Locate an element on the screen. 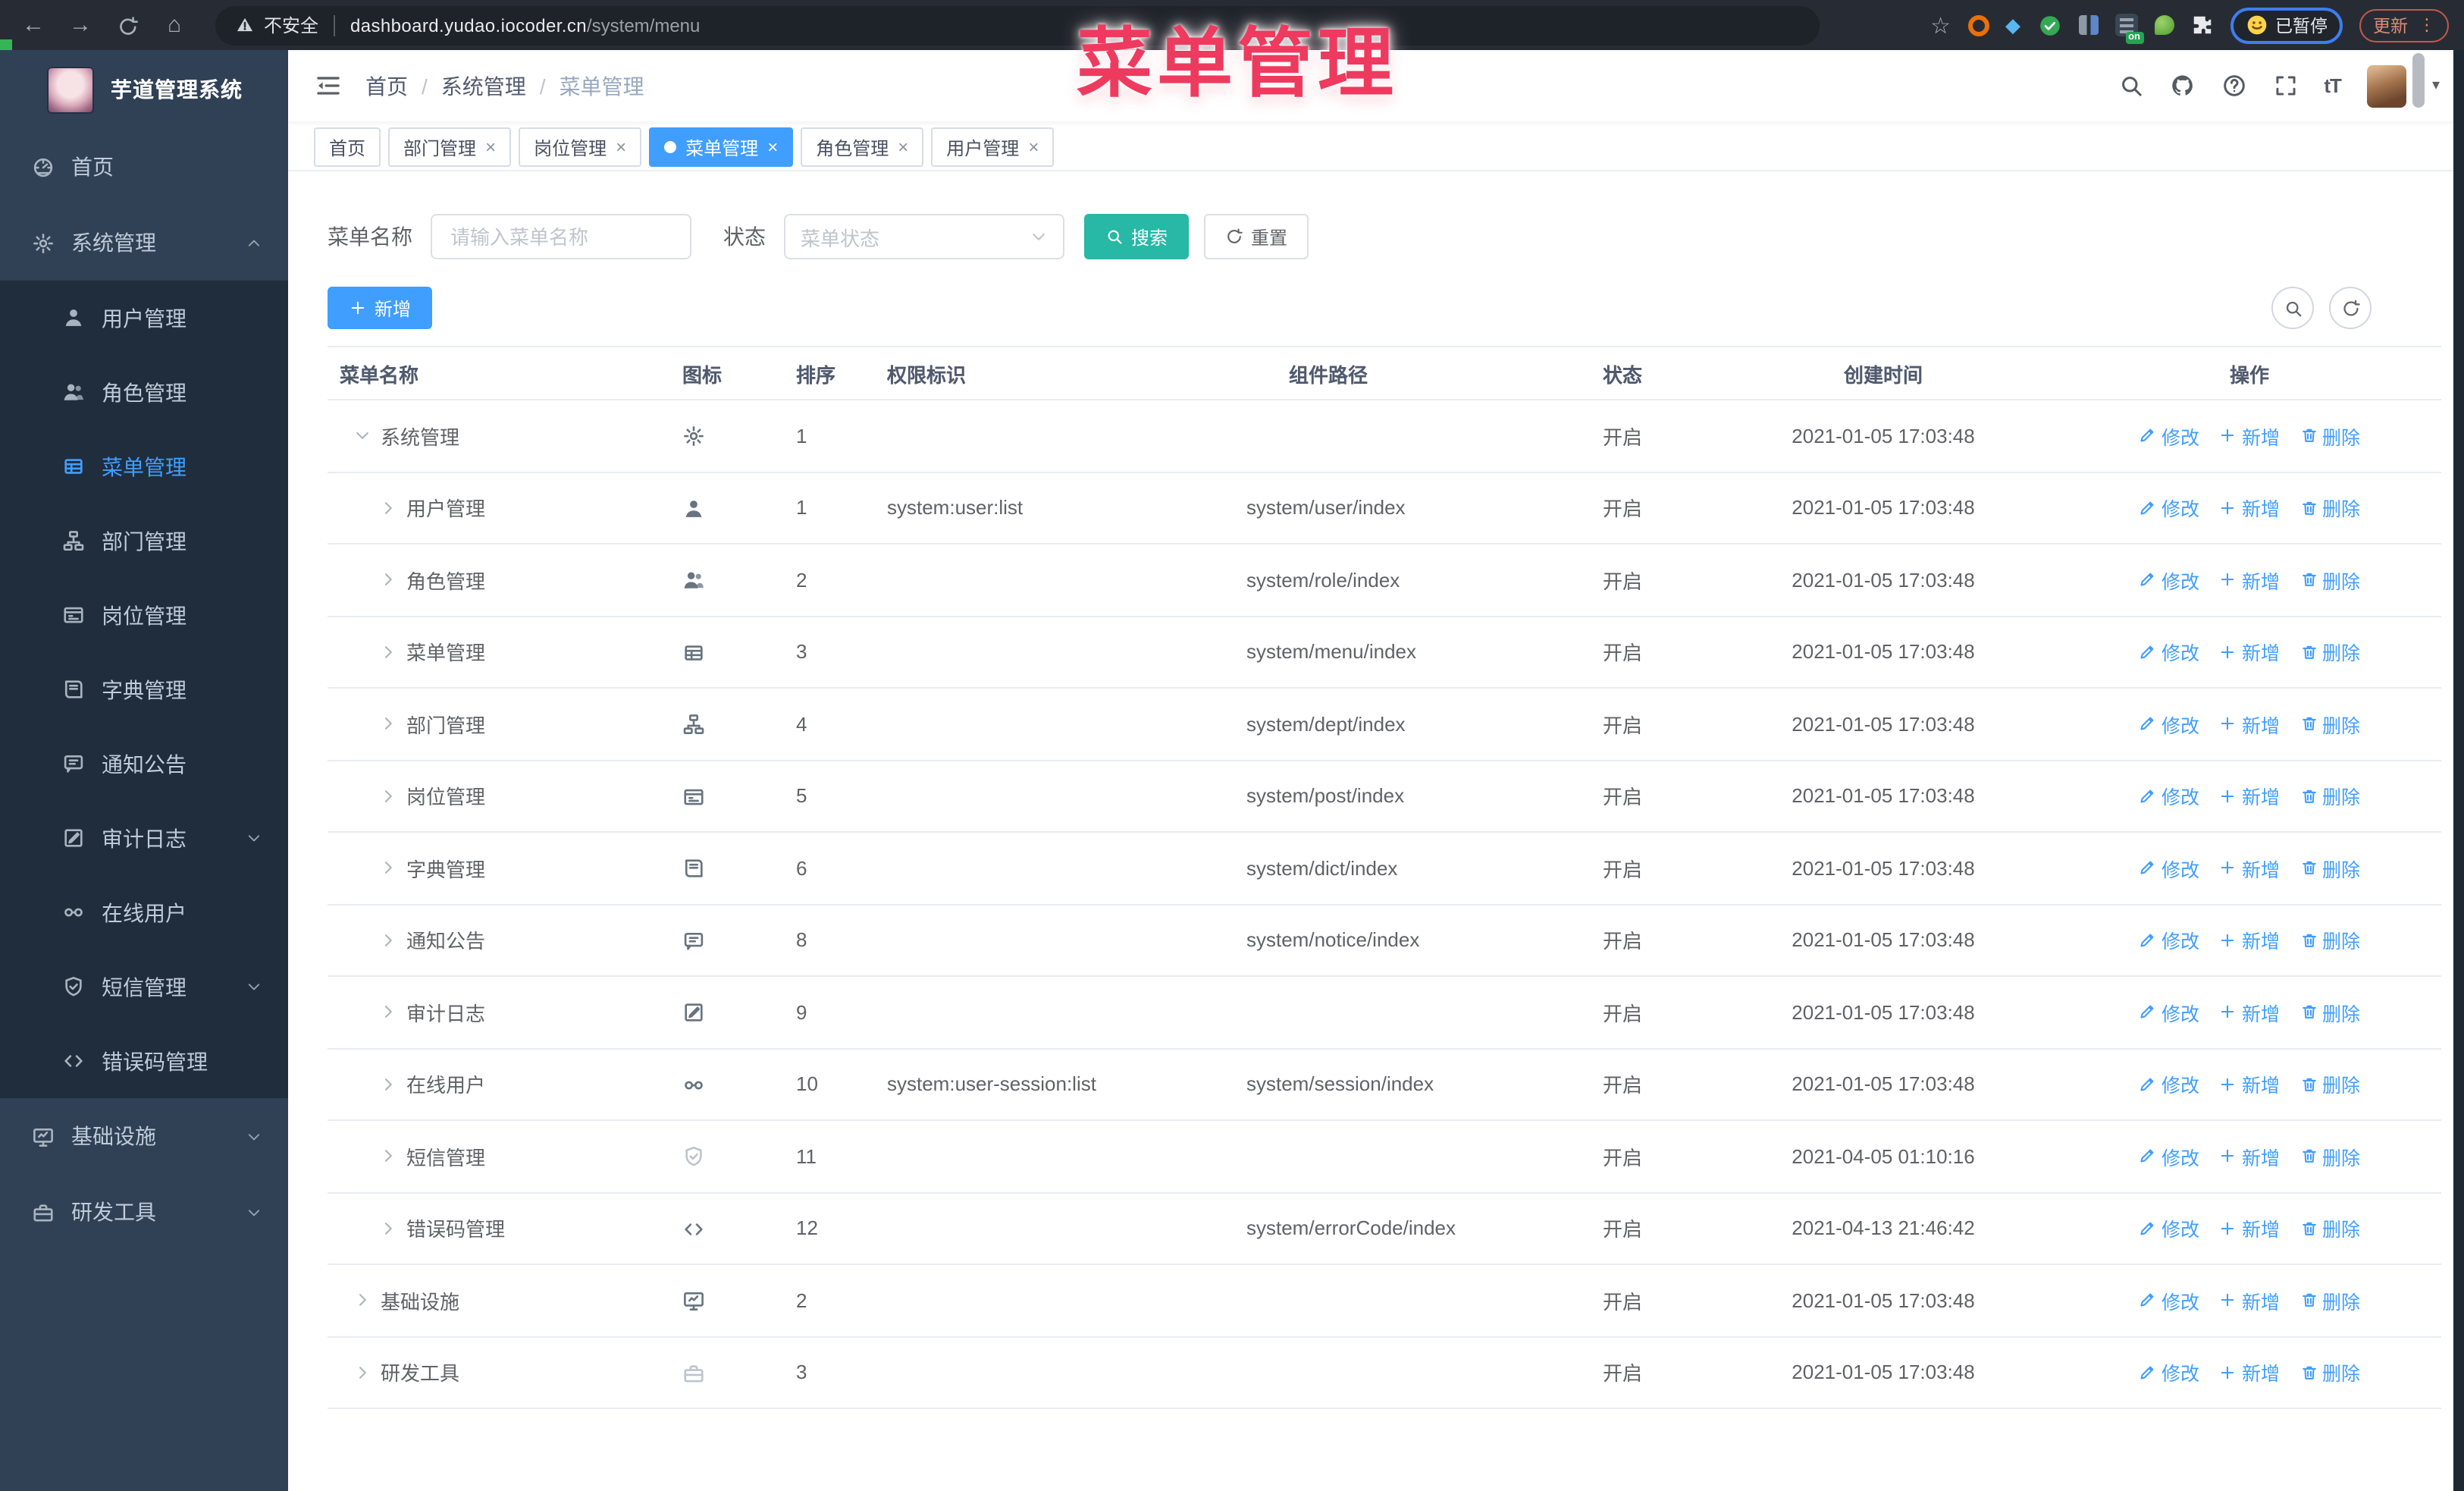  scrollbar is located at coordinates (2418, 80).